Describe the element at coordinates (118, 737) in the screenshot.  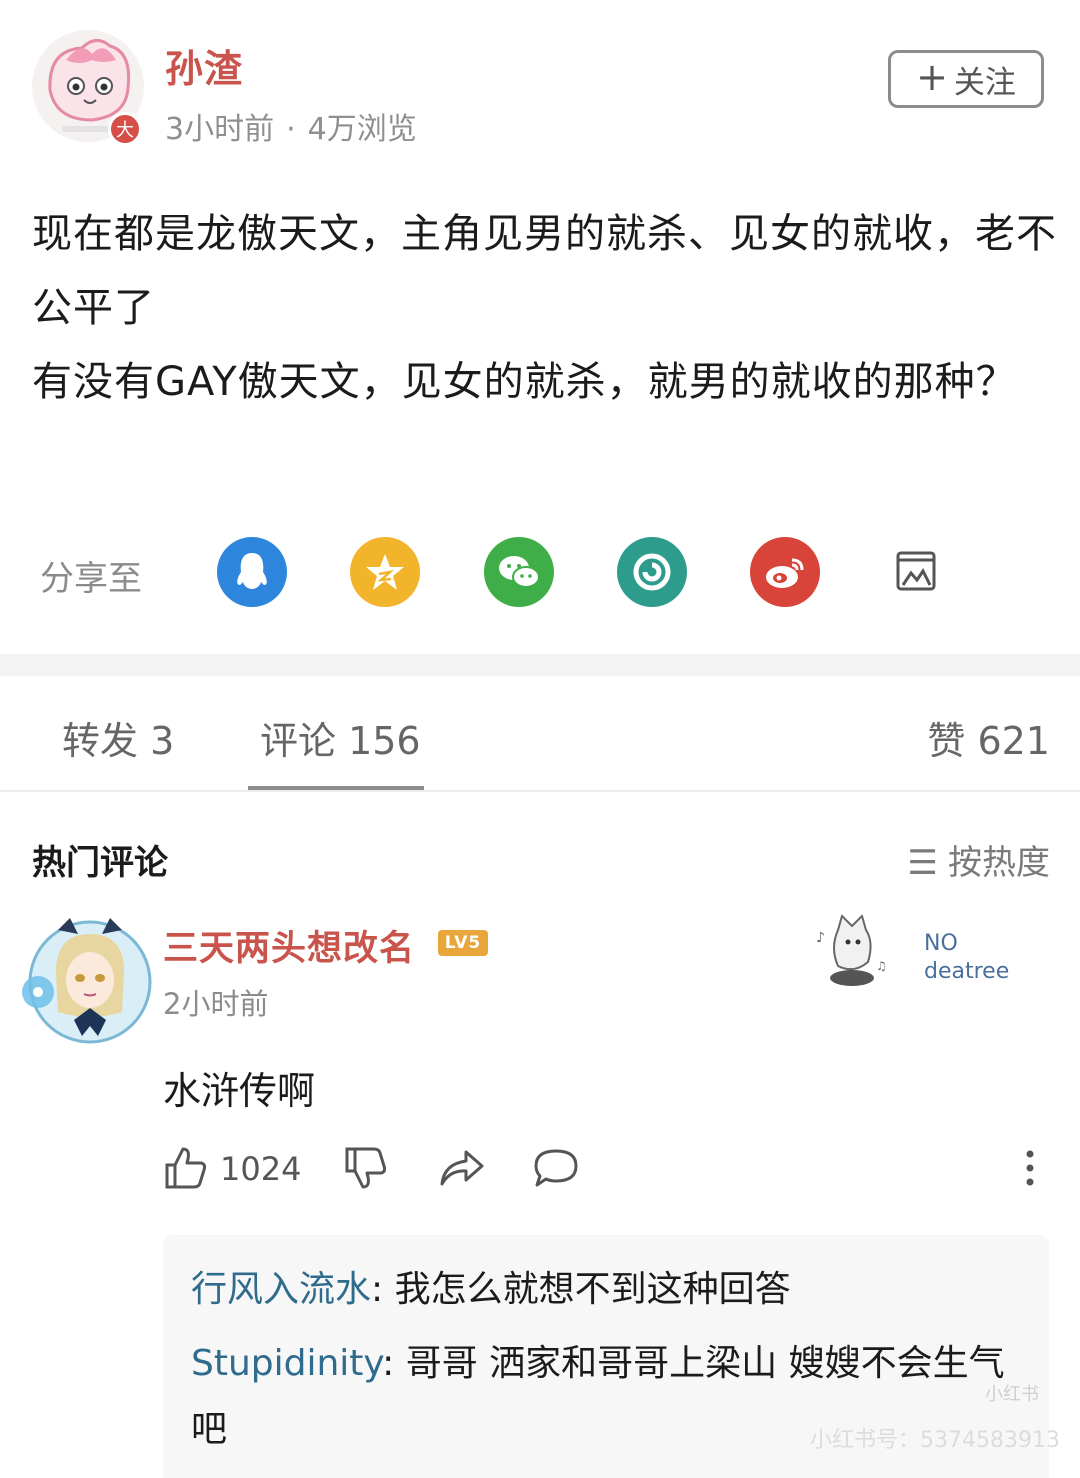
I see `tab-repost: 转发 3` at that location.